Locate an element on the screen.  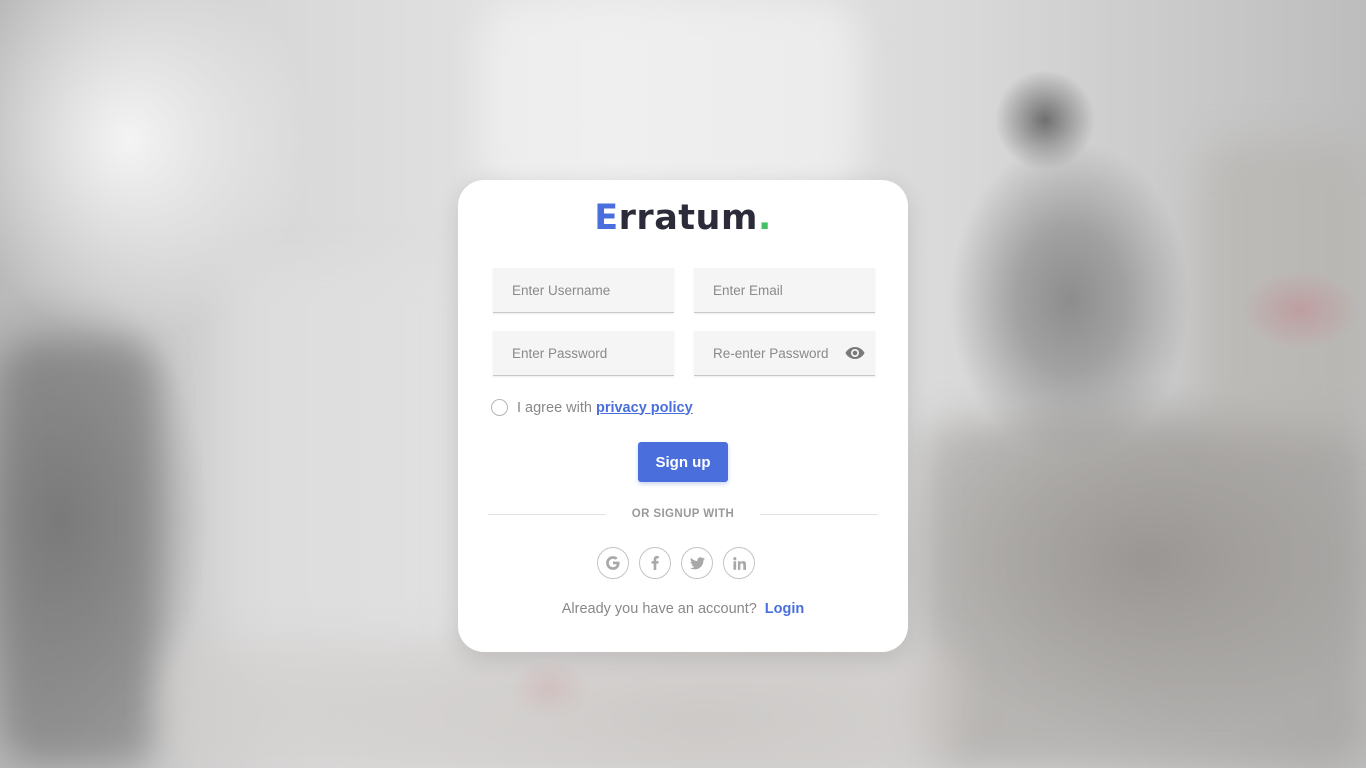
signup-button: Sign up is located at coordinates (683, 462).